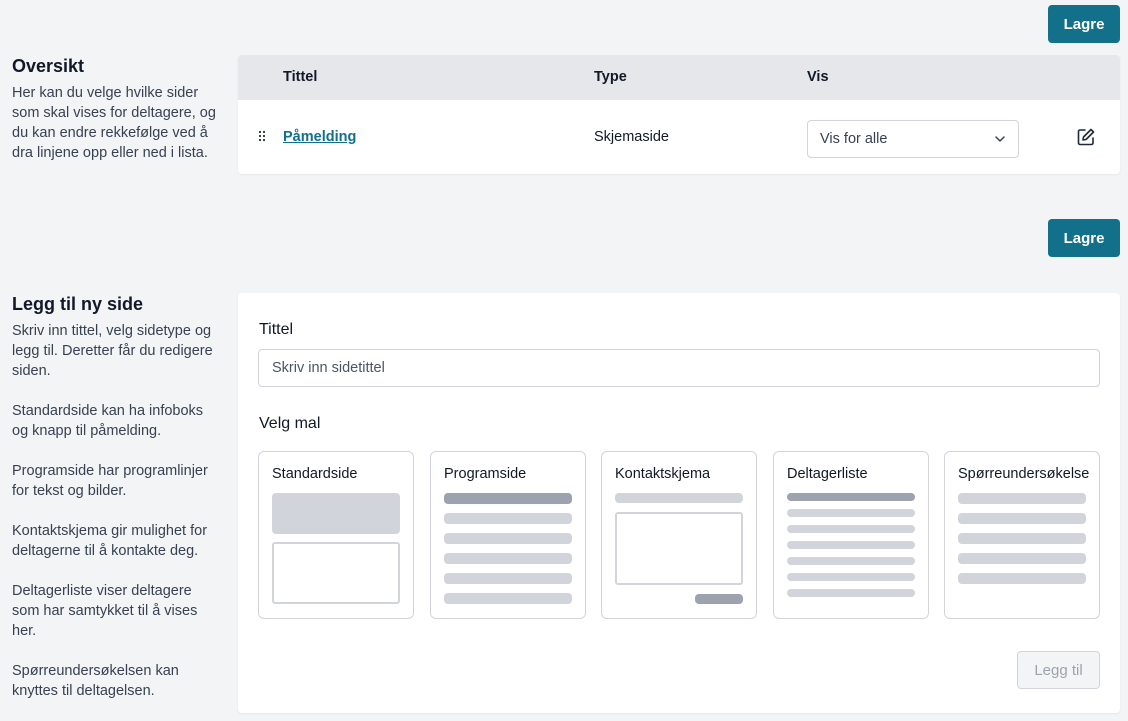  I want to click on save-button-top: Lagre, so click(1084, 24).